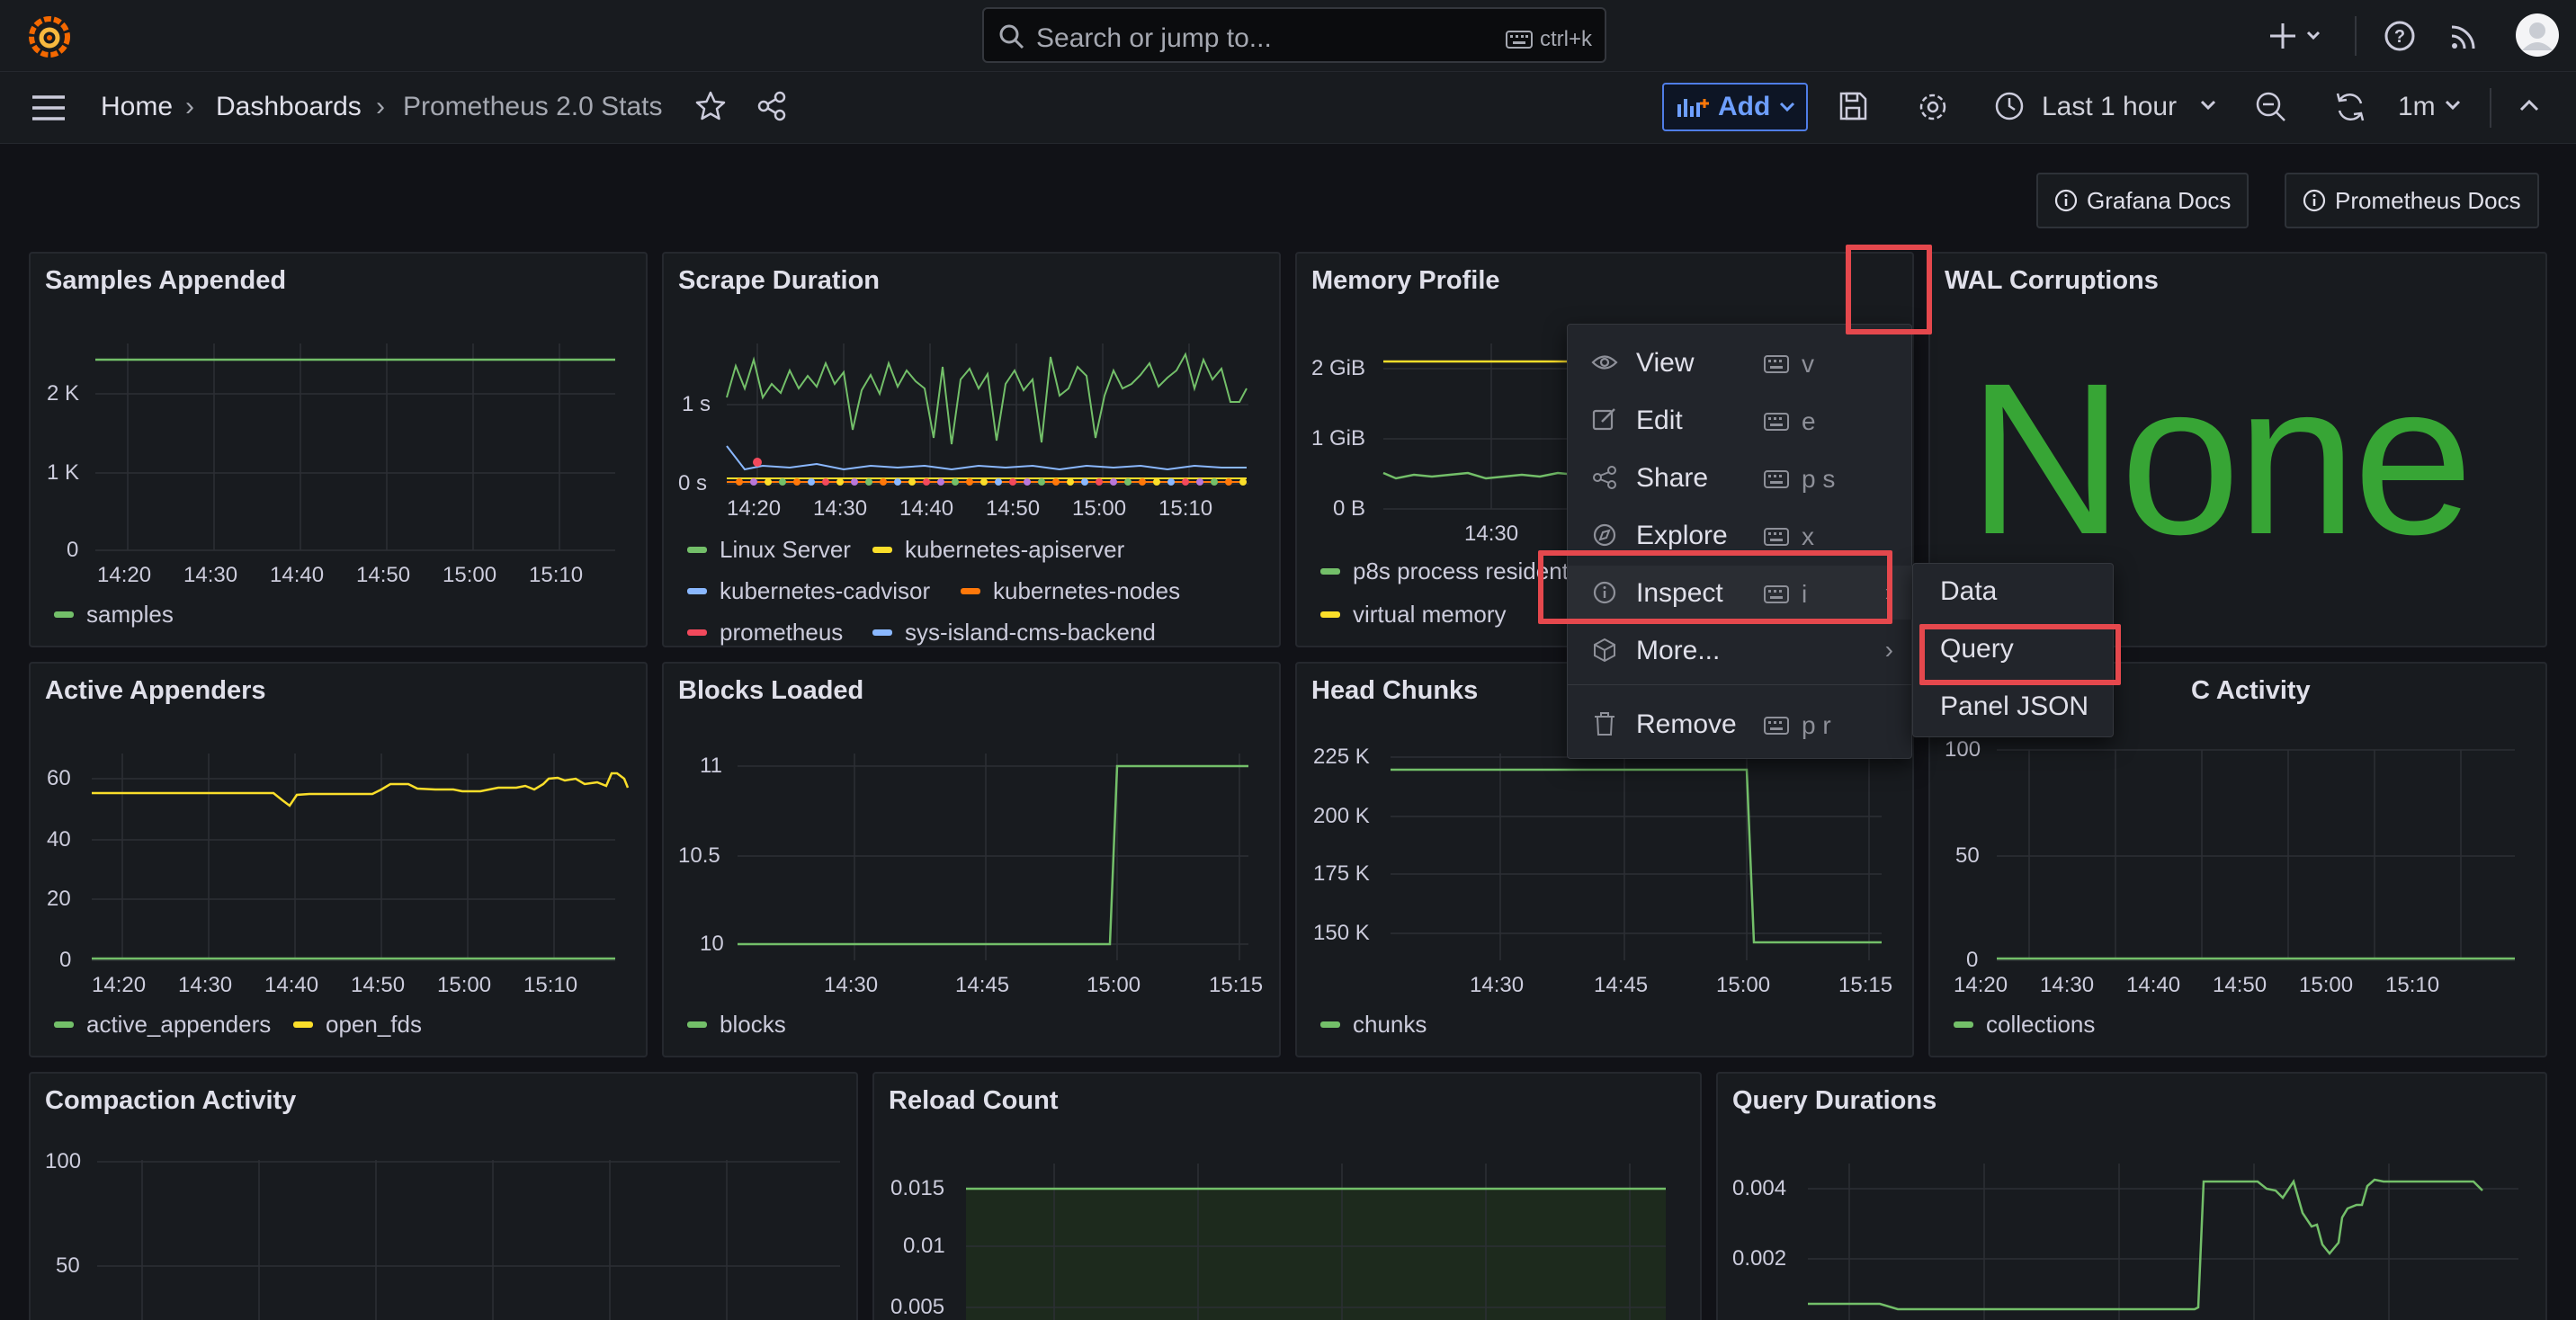 The height and width of the screenshot is (1320, 2576). Describe the element at coordinates (1070, 591) in the screenshot. I see `legend-item: kubernetes-nodes` at that location.